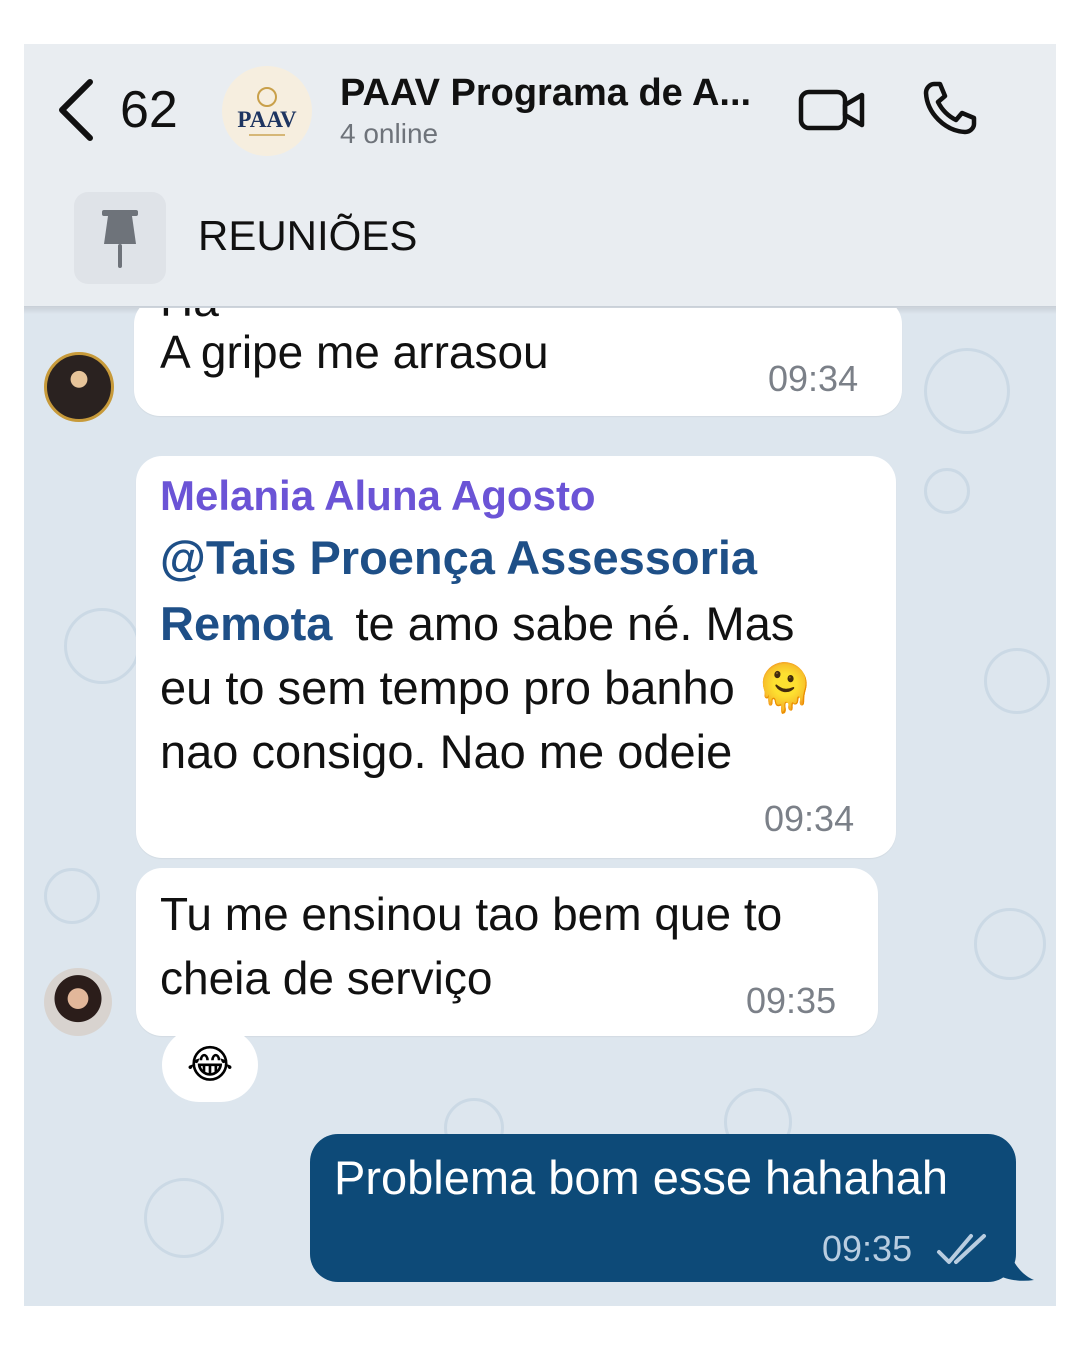  Describe the element at coordinates (471, 914) in the screenshot. I see `message-text: Tu me ensinou tao bem que to` at that location.